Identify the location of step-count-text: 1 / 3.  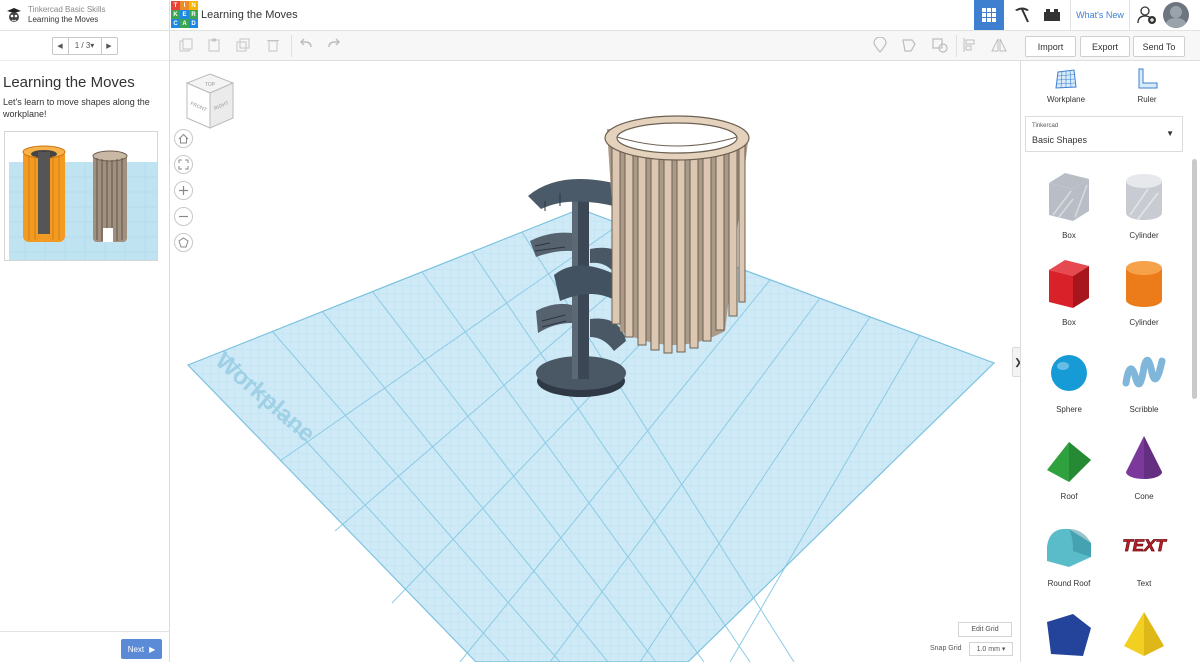
(82, 45).